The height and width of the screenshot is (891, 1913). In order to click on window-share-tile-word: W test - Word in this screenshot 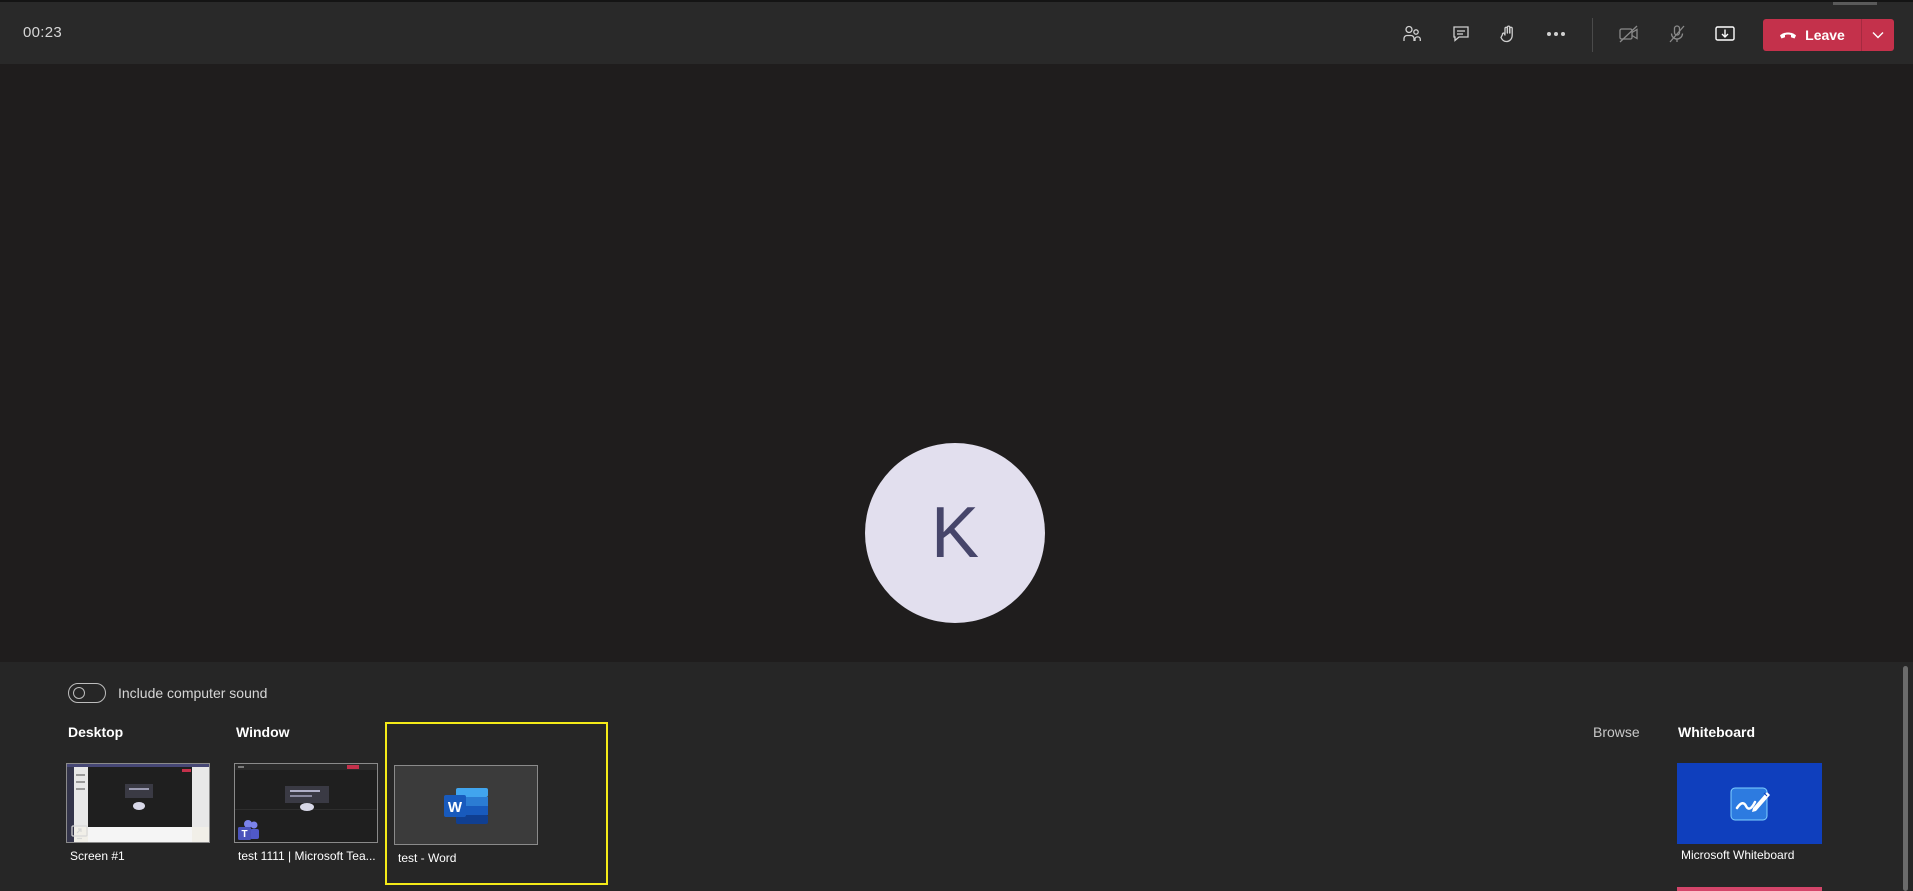, I will do `click(466, 820)`.